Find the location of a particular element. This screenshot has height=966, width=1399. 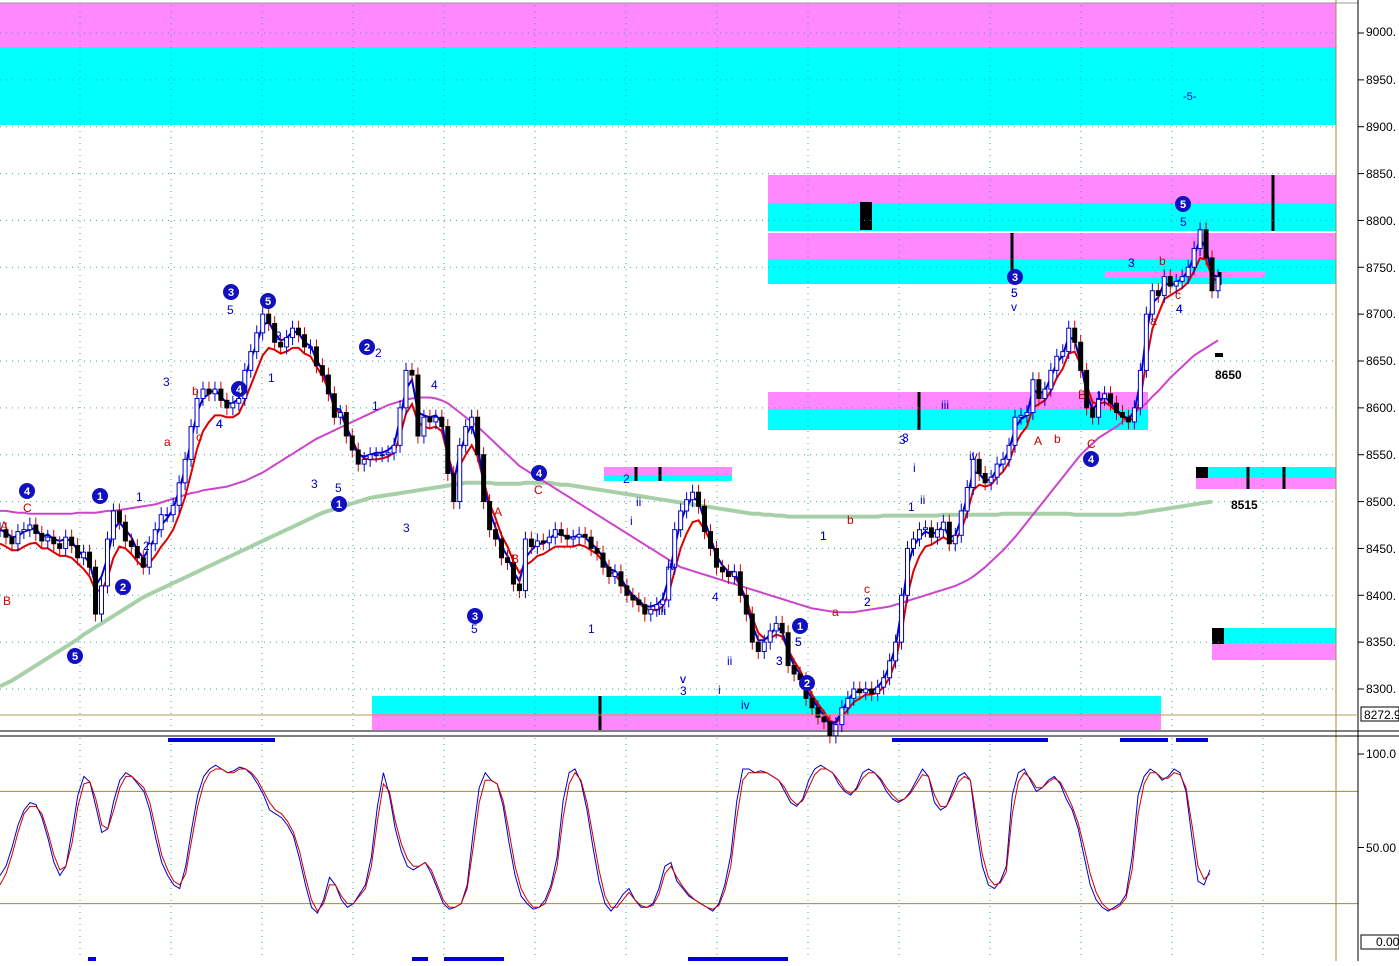

wave-label: ii is located at coordinates (922, 500).